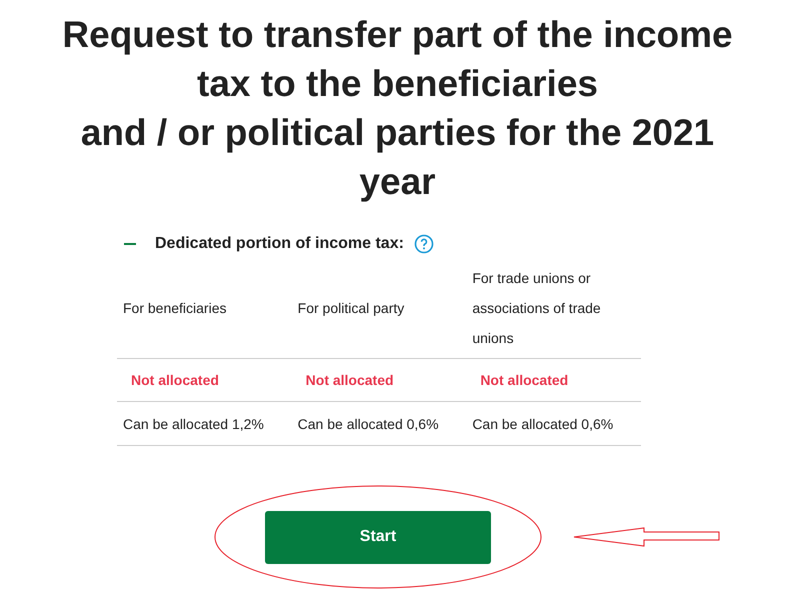 The width and height of the screenshot is (795, 609). Describe the element at coordinates (279, 244) in the screenshot. I see `section-title: Dedicated portion of income tax:` at that location.